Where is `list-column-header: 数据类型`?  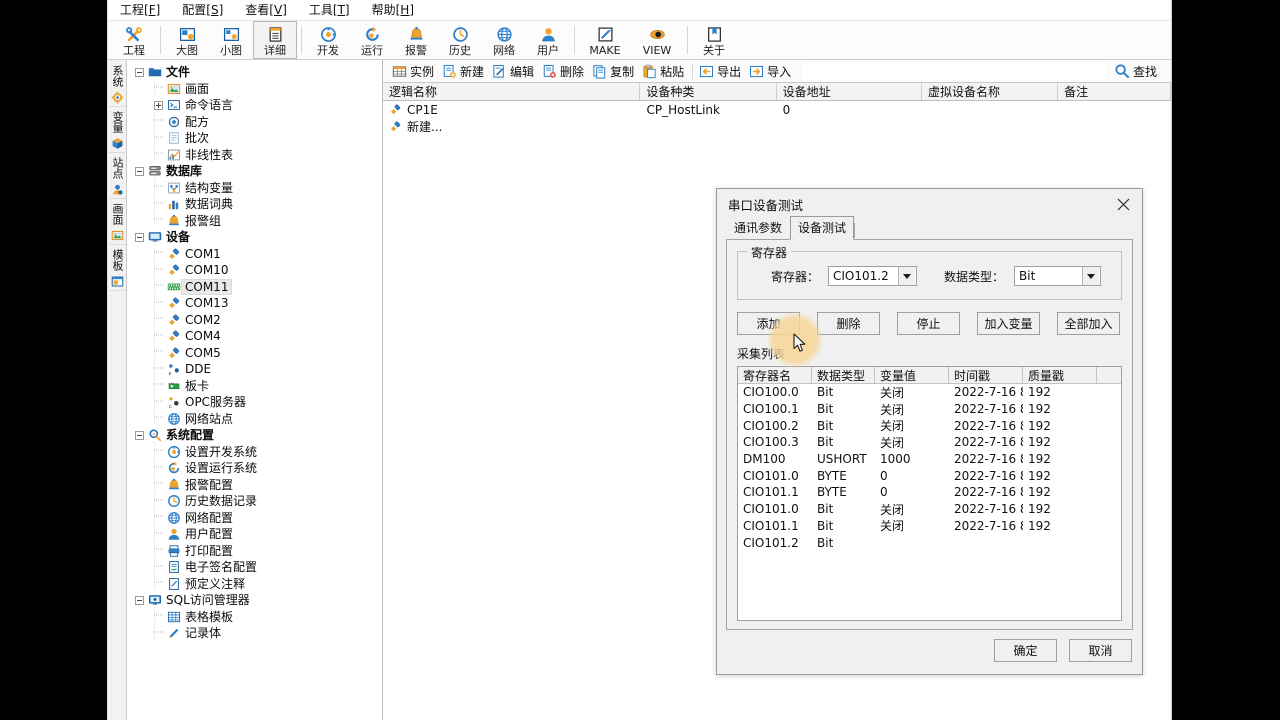 list-column-header: 数据类型 is located at coordinates (843, 375).